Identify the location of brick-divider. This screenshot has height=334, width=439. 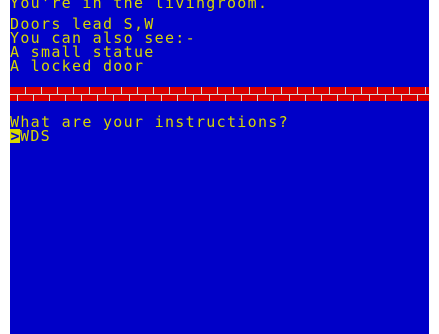
(219, 94).